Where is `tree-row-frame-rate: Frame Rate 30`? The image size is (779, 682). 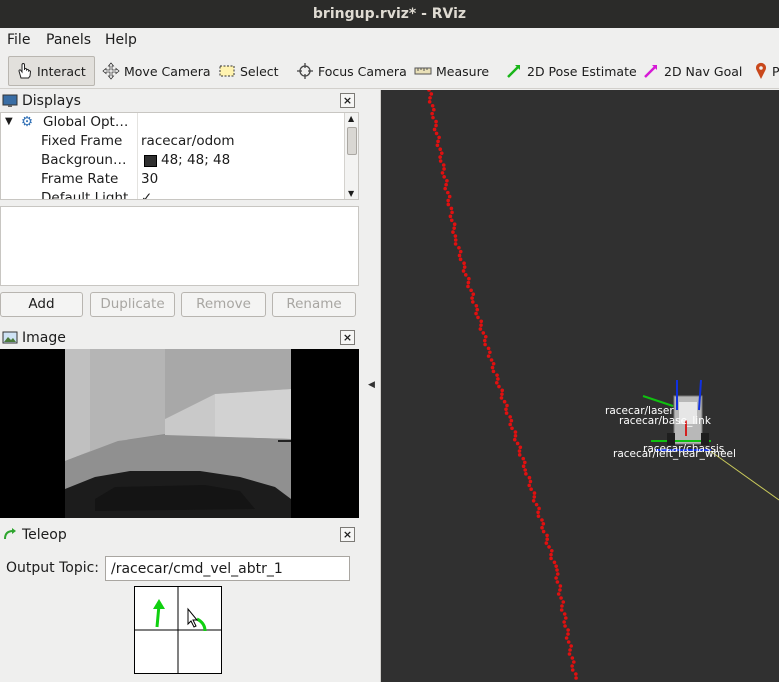
tree-row-frame-rate: Frame Rate 30 is located at coordinates (172, 179).